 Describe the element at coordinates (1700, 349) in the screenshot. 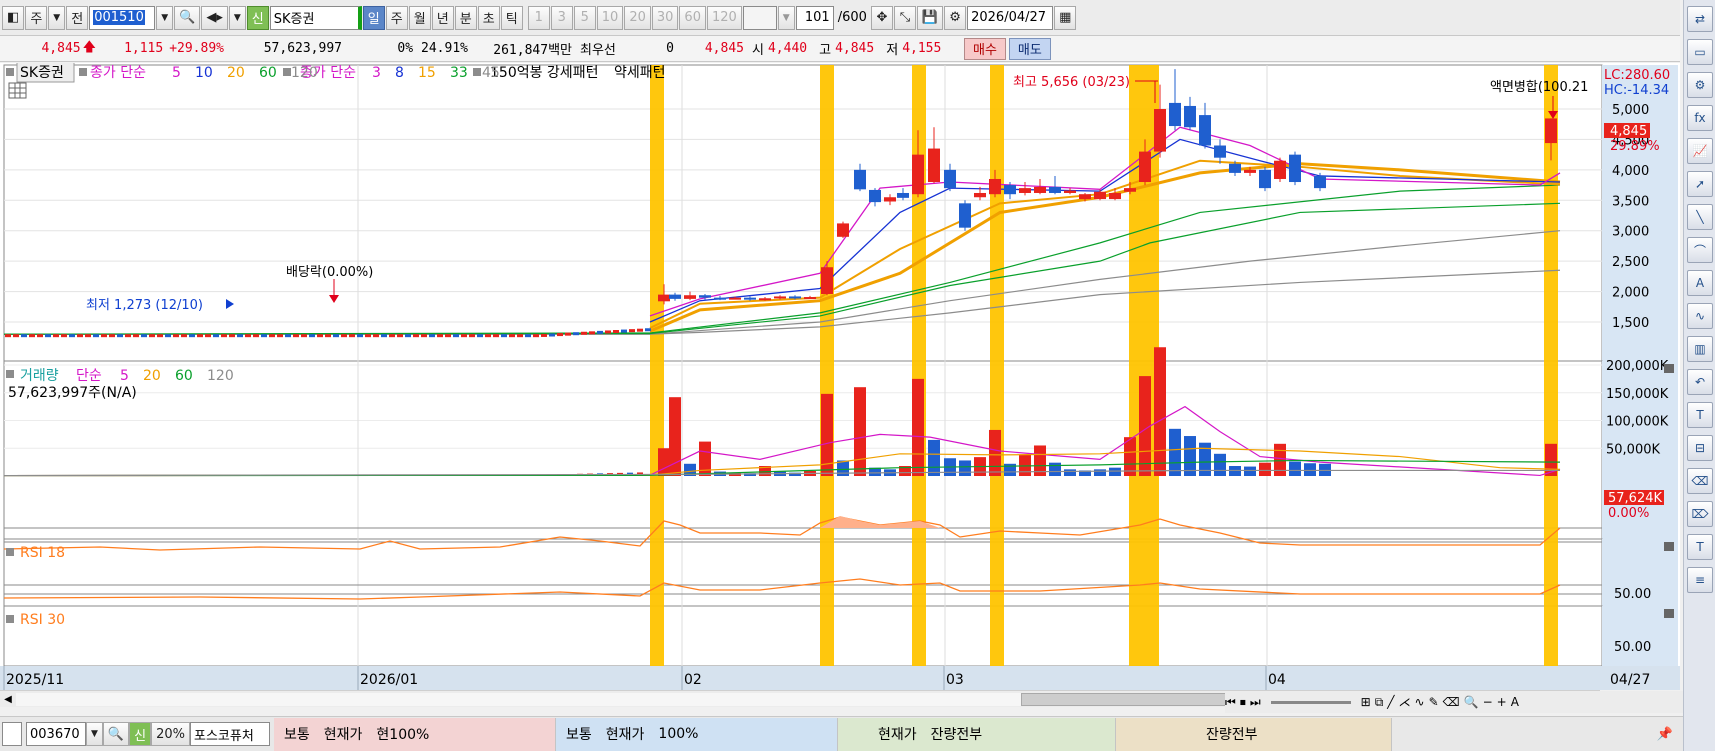

I see `candle-icon: ▥` at that location.